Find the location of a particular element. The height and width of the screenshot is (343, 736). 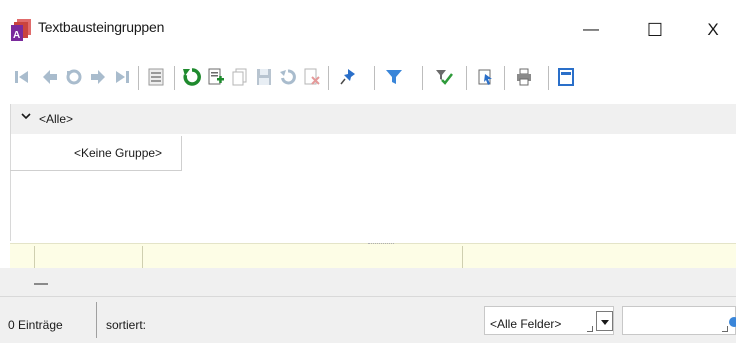

collapse-handle is located at coordinates (41, 284).